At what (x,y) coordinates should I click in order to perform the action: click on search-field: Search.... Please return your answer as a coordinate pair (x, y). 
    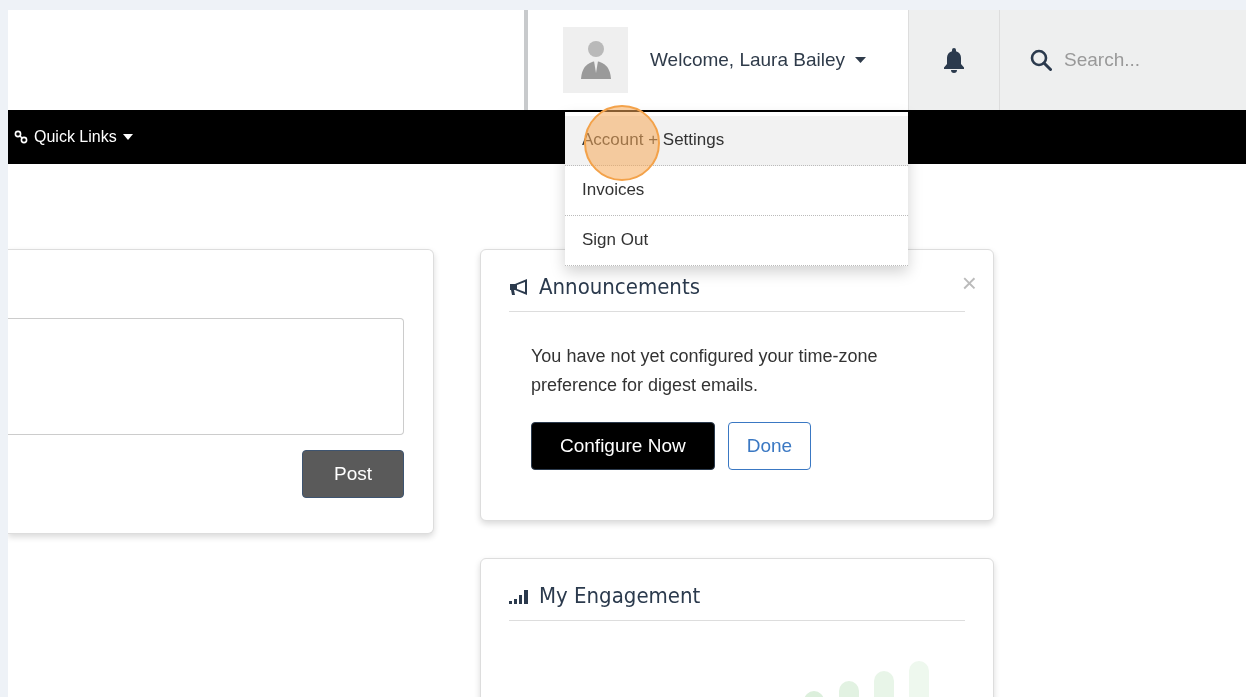
    Looking at the image, I should click on (1139, 60).